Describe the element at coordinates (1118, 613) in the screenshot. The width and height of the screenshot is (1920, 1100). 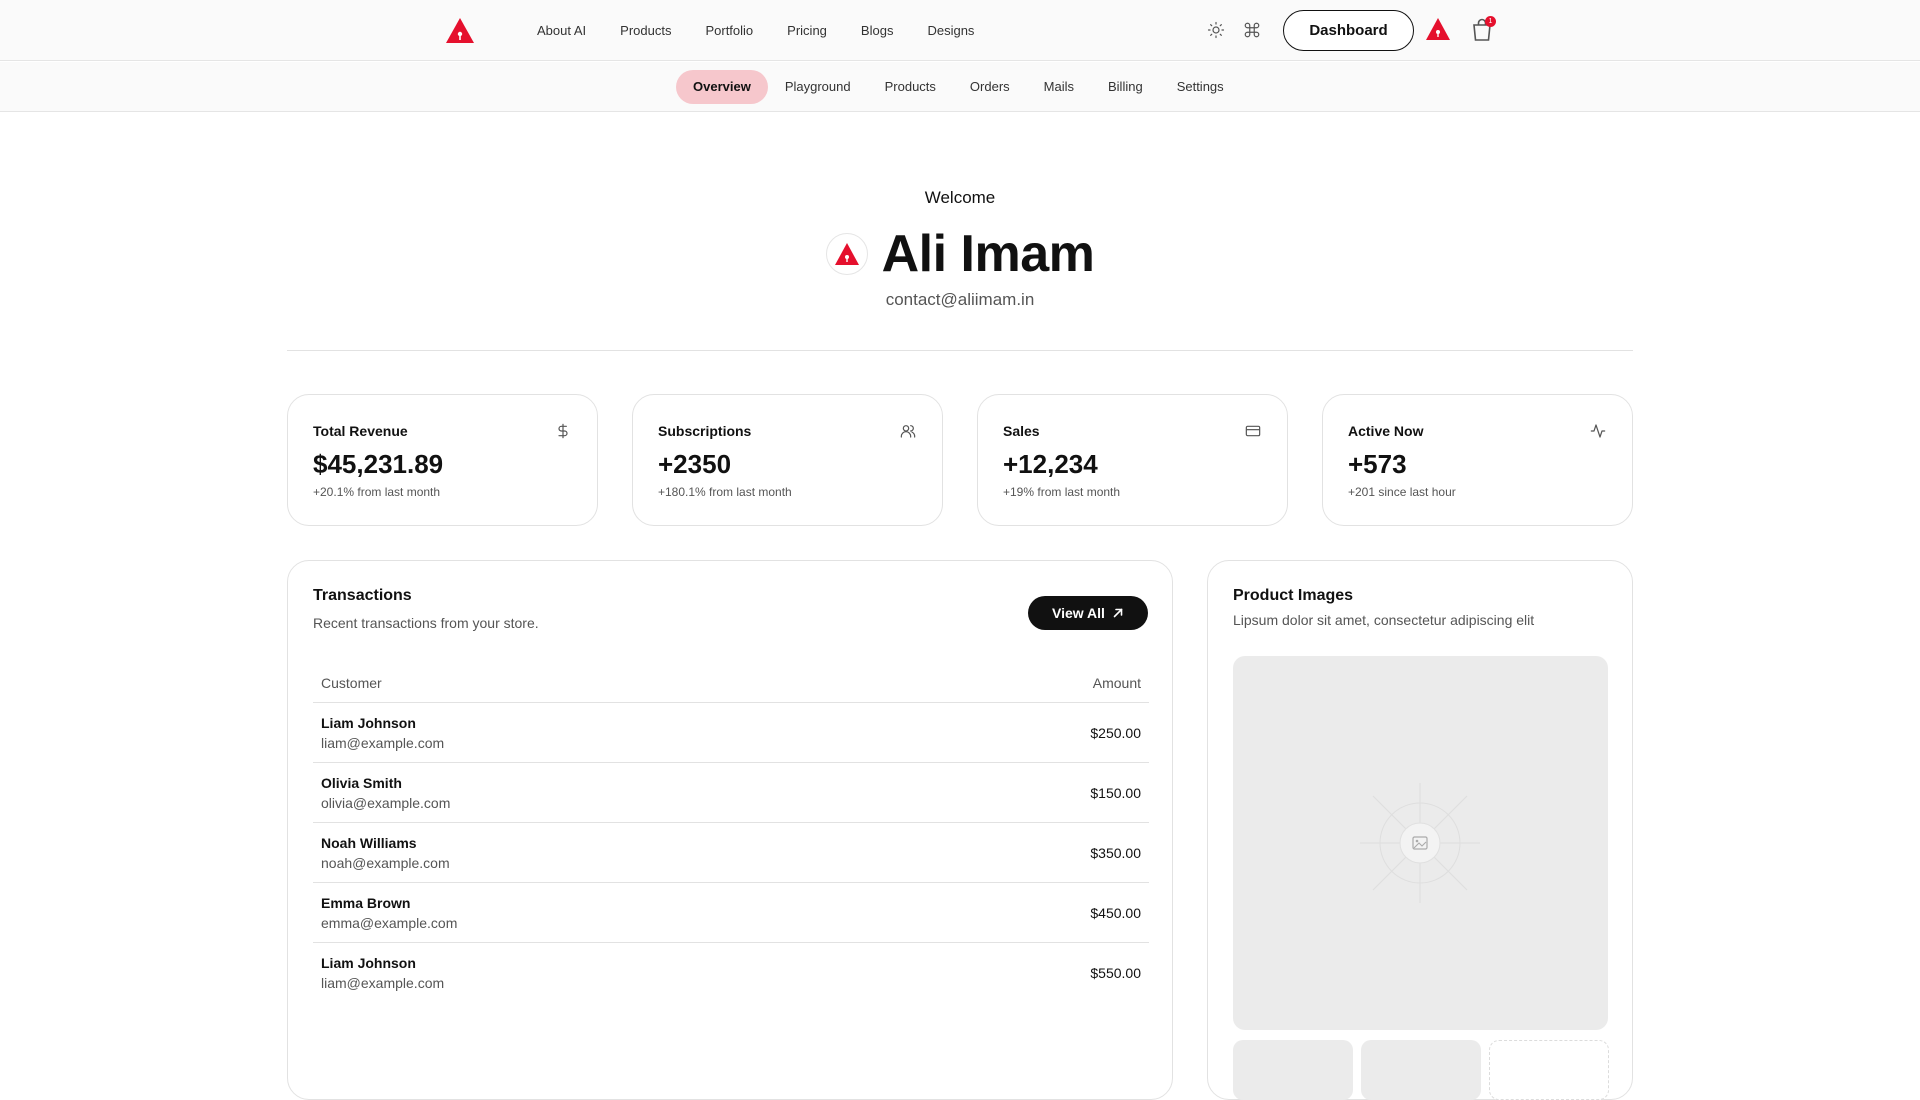
I see `arrow-up-right-icon` at that location.